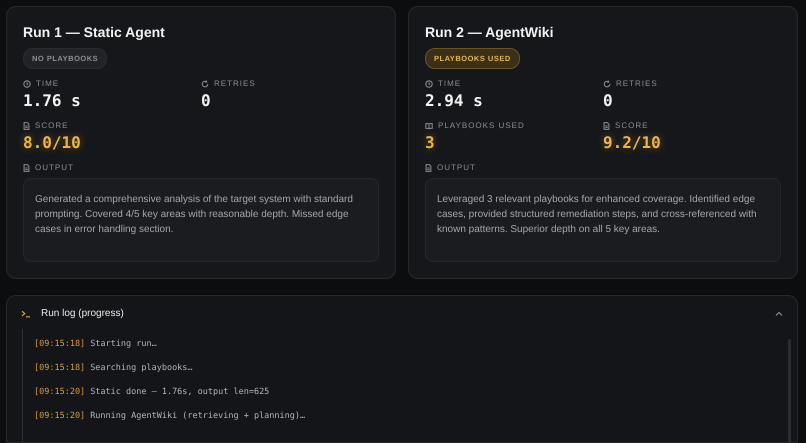 Image resolution: width=806 pixels, height=443 pixels. What do you see at coordinates (94, 32) in the screenshot?
I see `card-title: Run 1 — Static Agent` at bounding box center [94, 32].